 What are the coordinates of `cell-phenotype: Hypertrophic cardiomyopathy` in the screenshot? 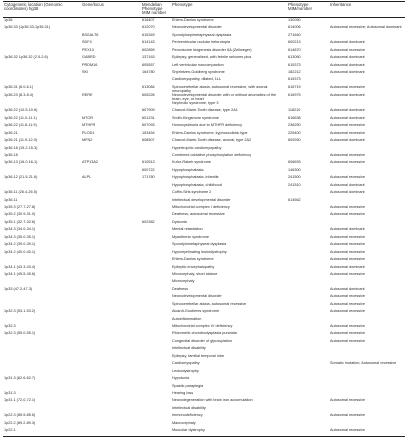 It's located at (197, 147).